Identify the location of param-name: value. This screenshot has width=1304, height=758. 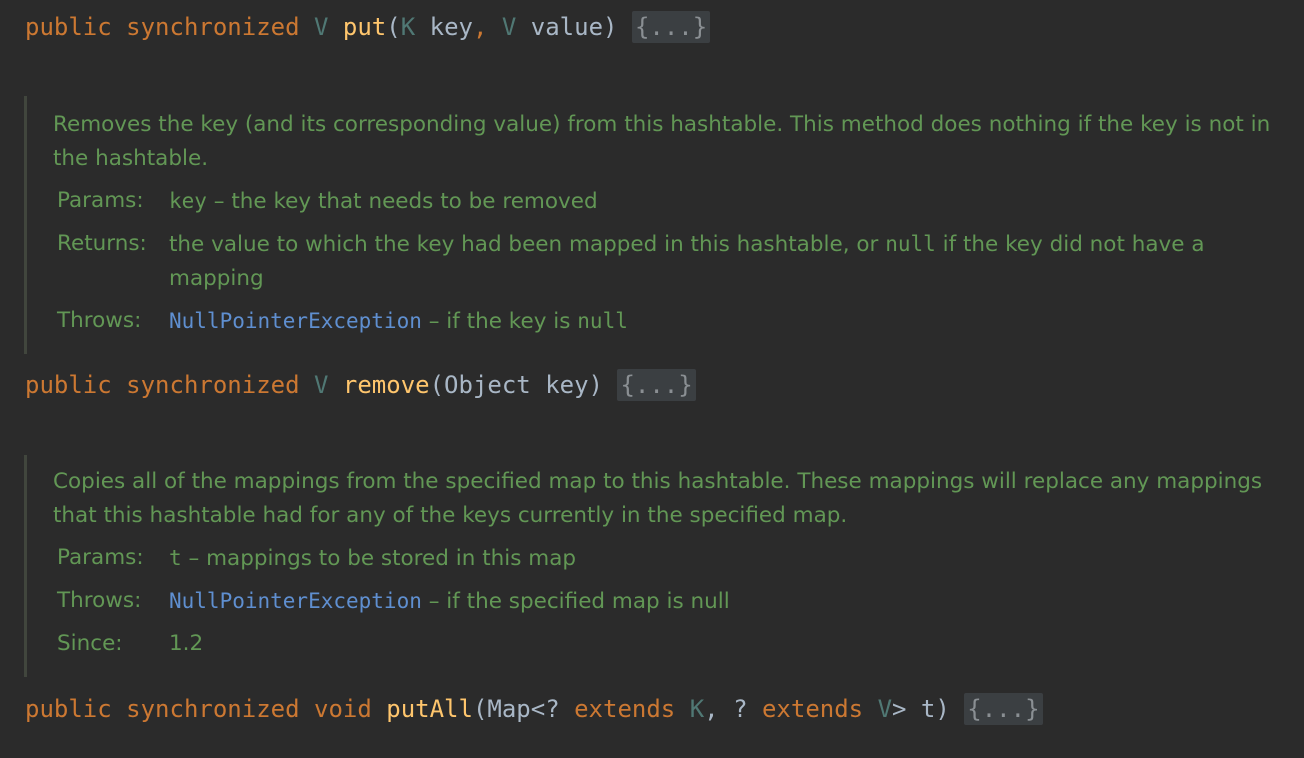
(560, 27).